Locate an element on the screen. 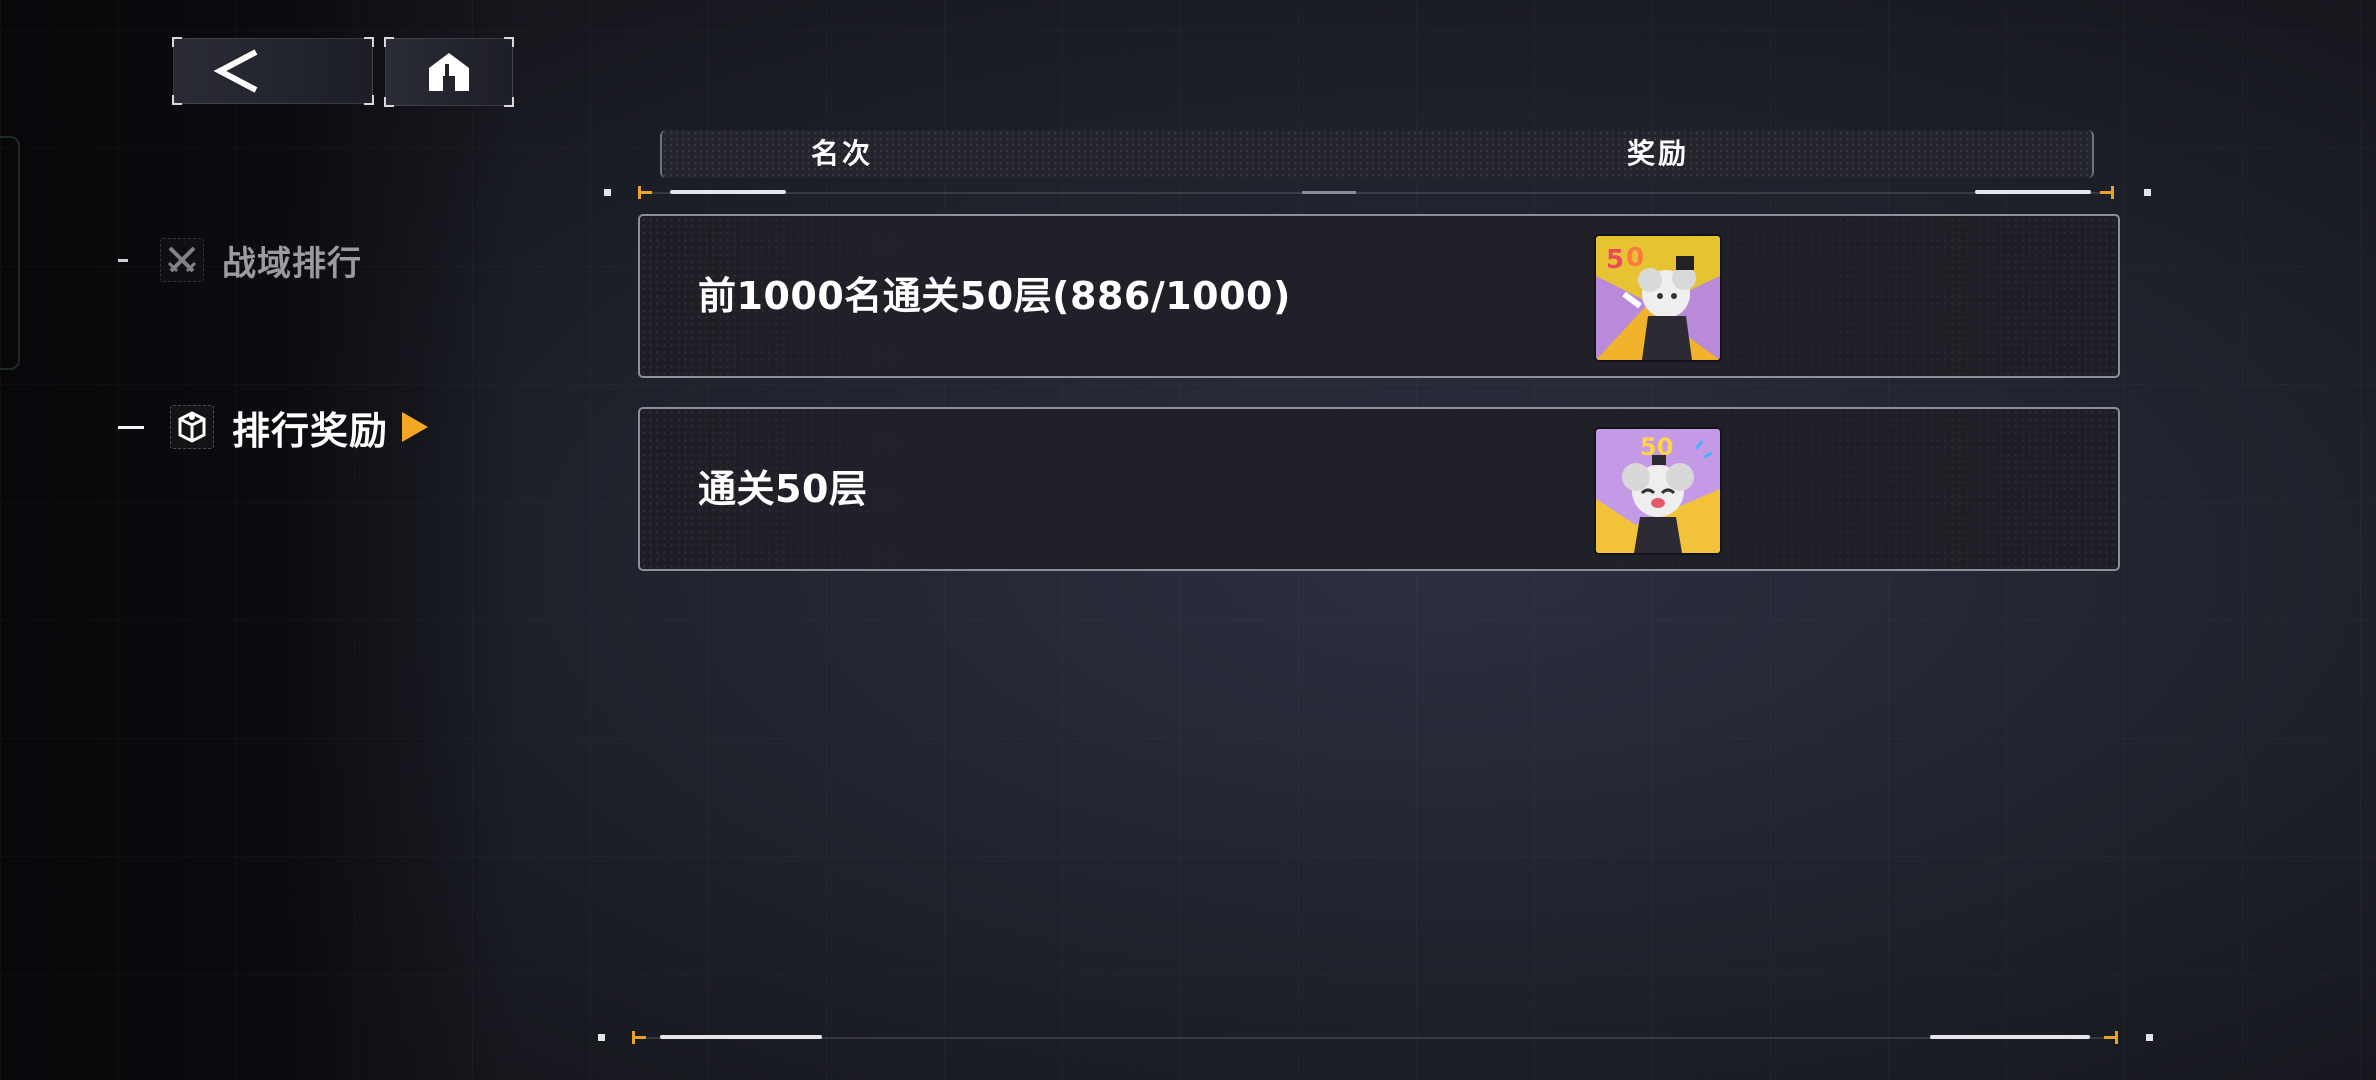 The image size is (2376, 1080). sidebar-item-label: 战域排行 is located at coordinates (292, 263).